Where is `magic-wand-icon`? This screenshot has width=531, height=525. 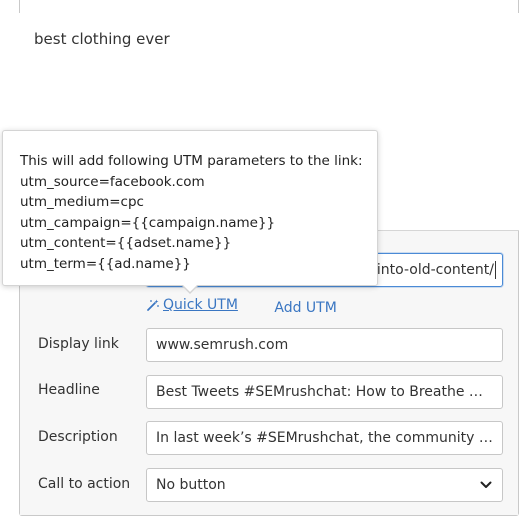
magic-wand-icon is located at coordinates (153, 305).